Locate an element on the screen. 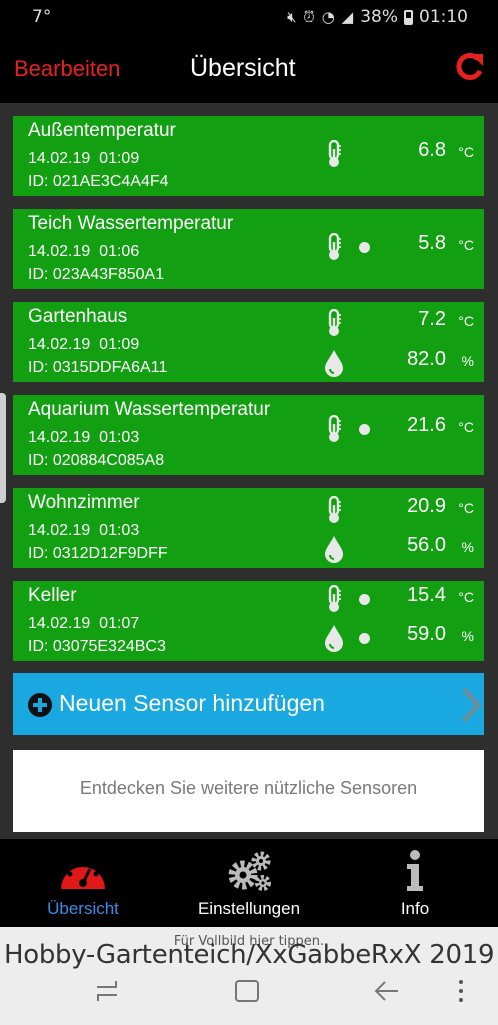 The width and height of the screenshot is (498, 1025). signal-icon: ◢ is located at coordinates (348, 17).